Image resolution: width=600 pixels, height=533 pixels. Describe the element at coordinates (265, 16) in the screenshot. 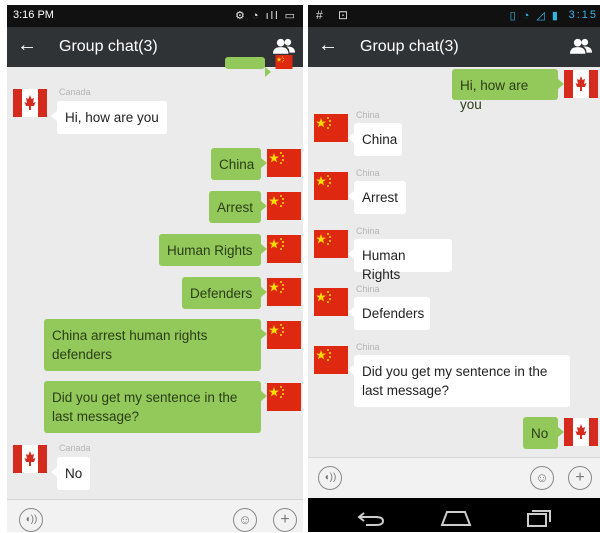

I see `status-icons: ⚙ ◔ ıll ▭` at that location.